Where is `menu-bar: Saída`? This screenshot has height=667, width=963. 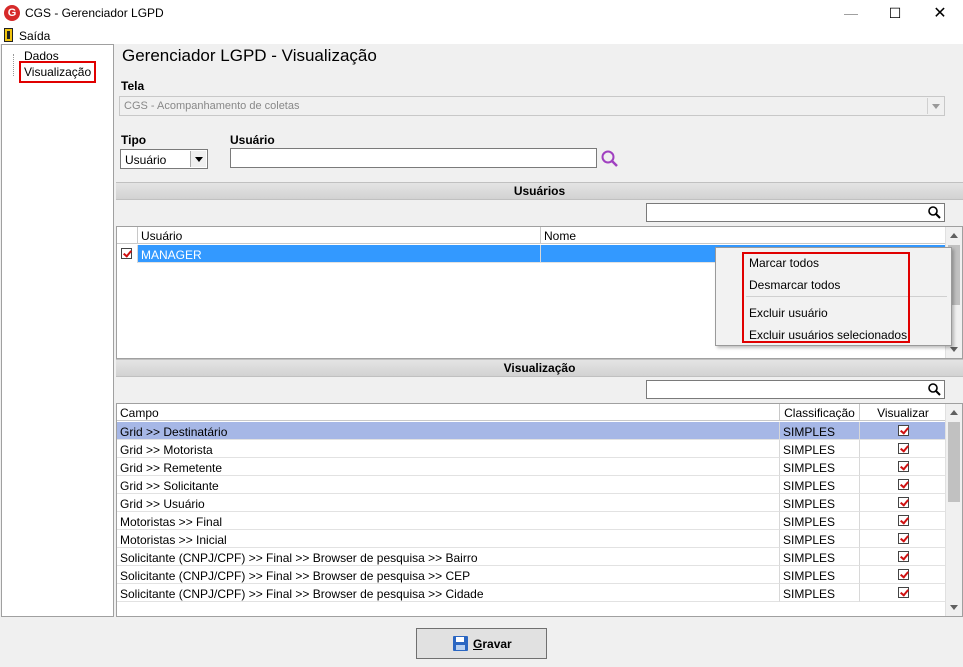 menu-bar: Saída is located at coordinates (481, 35).